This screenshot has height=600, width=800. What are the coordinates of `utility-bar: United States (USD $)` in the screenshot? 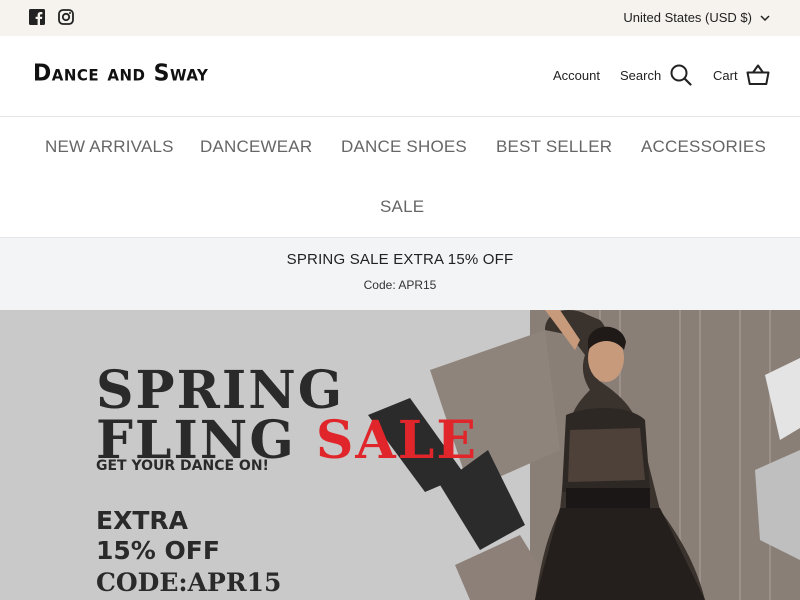 It's located at (400, 18).